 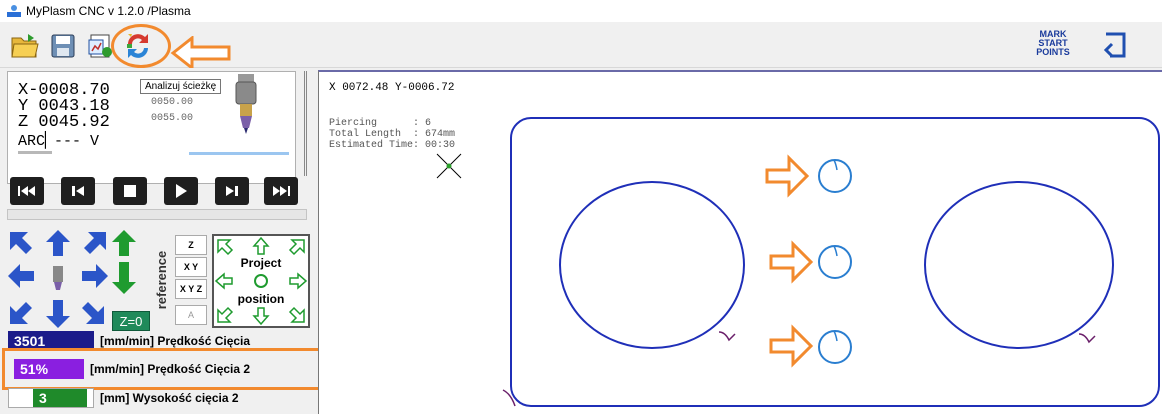 What do you see at coordinates (509, 398) in the screenshot?
I see `lead-in-marker` at bounding box center [509, 398].